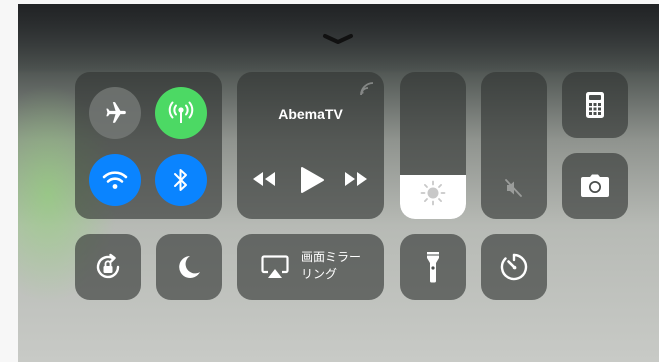 Image resolution: width=659 pixels, height=362 pixels. Describe the element at coordinates (331, 257) in the screenshot. I see `screen-mirroring-label-line1: 画面ミラー` at that location.